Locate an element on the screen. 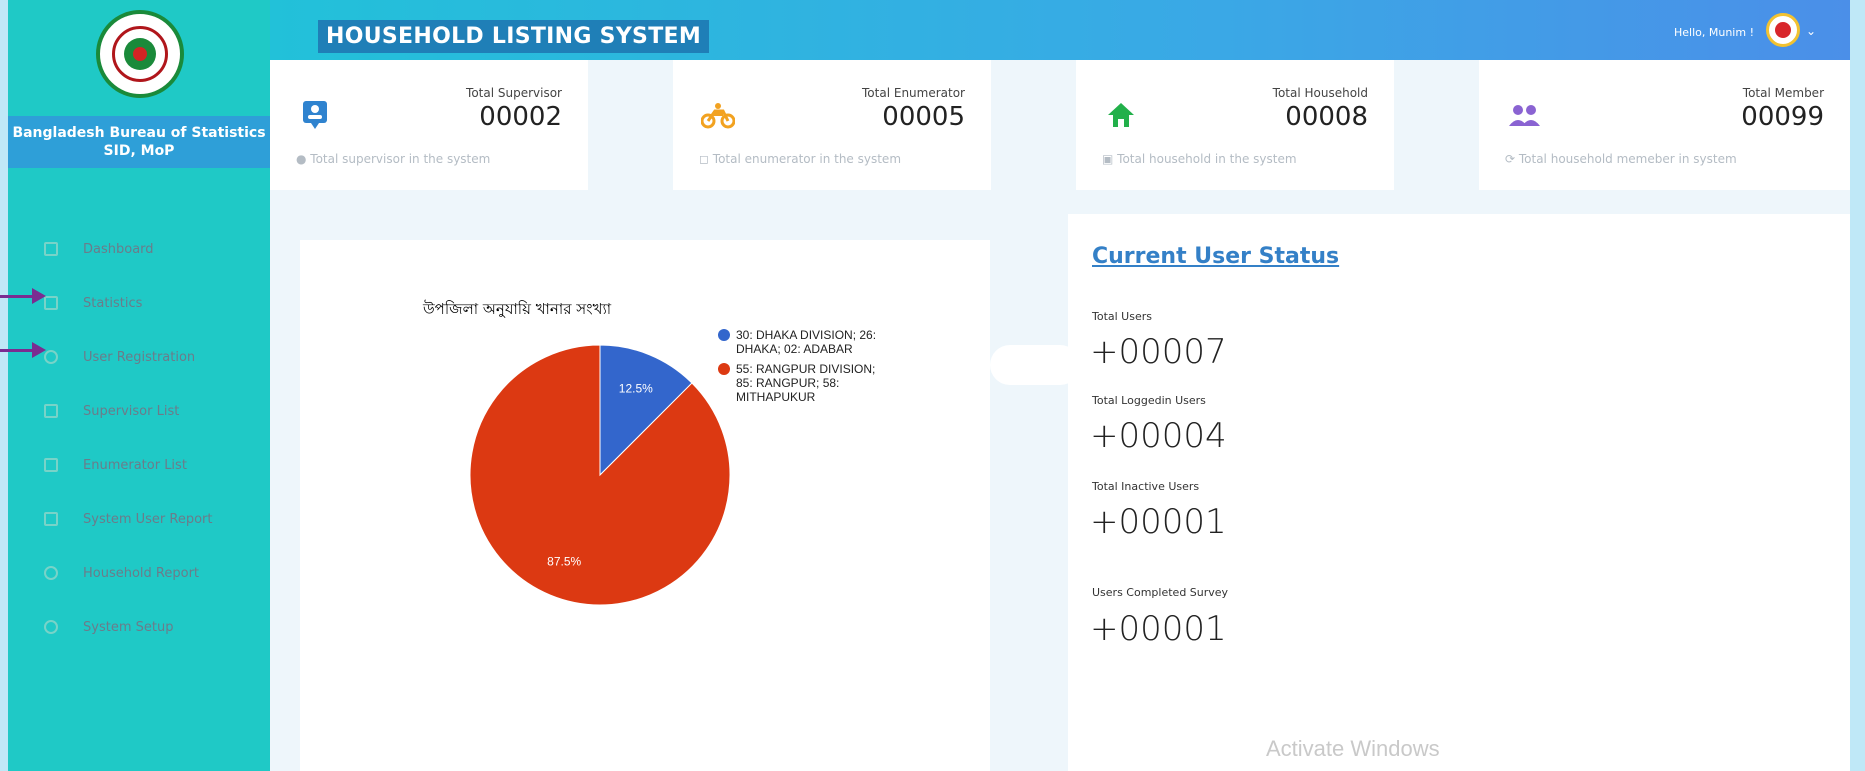 Image resolution: width=1865 pixels, height=771 pixels. status-label: Total Users is located at coordinates (1122, 316).